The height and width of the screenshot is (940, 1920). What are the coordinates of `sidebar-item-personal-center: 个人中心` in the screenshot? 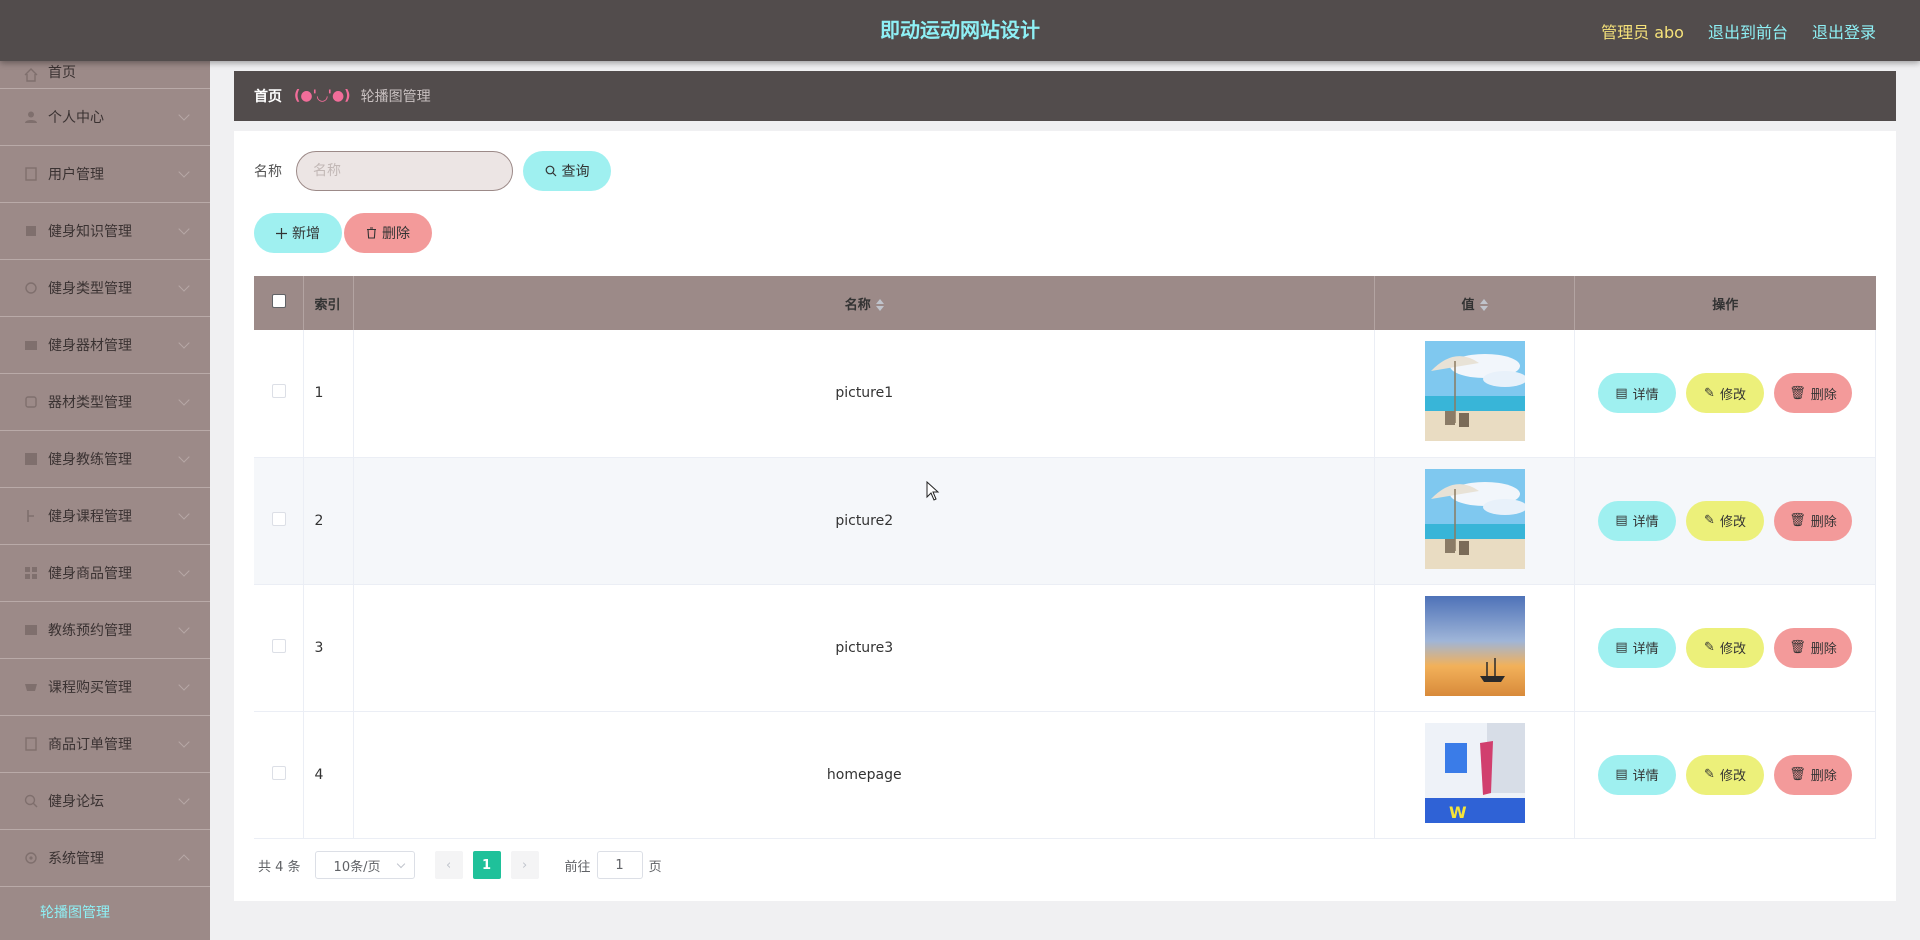 It's located at (105, 117).